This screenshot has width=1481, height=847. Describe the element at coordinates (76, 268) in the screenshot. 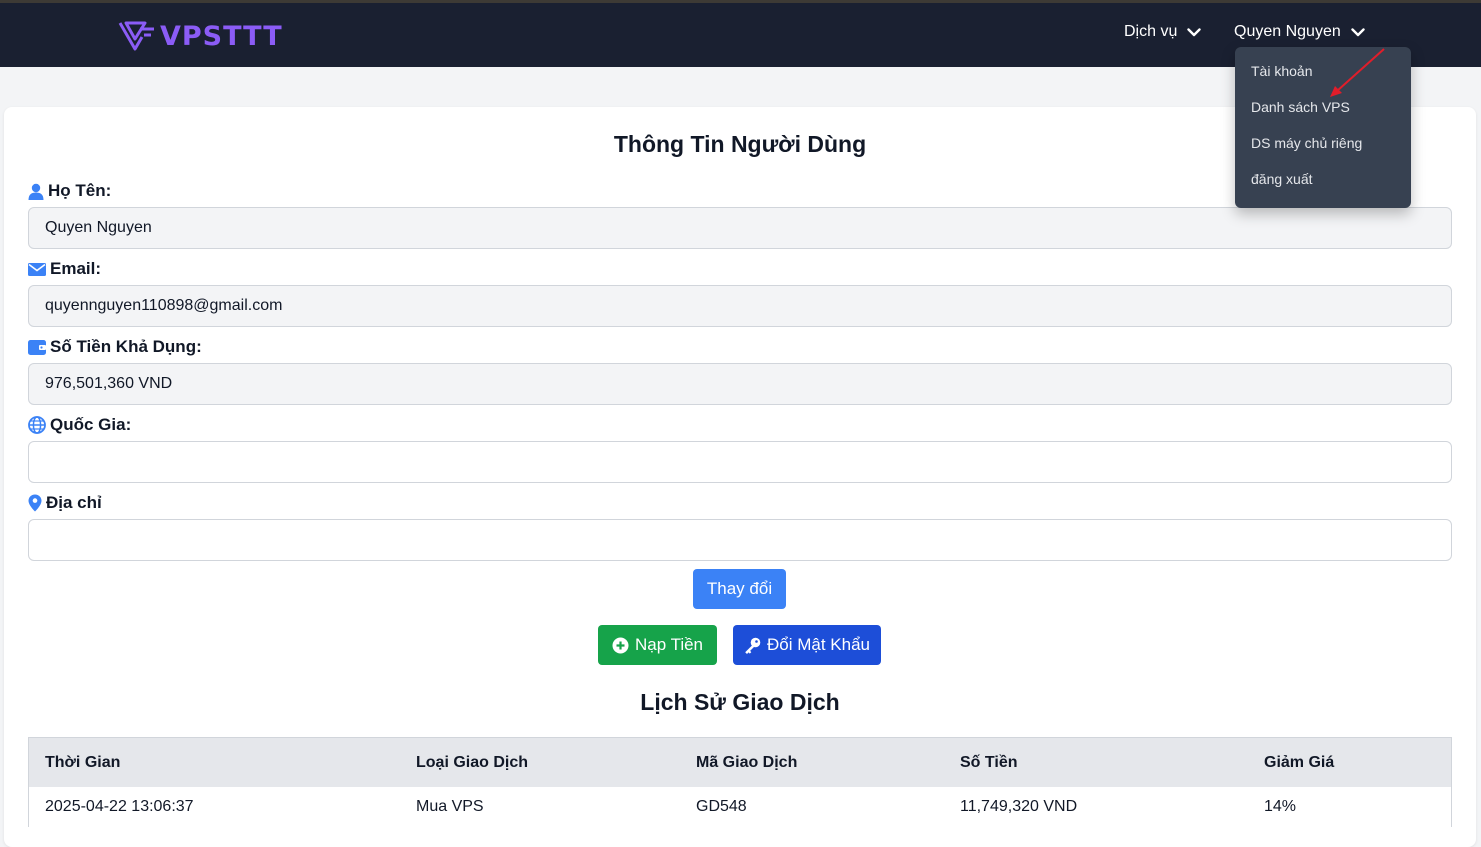

I see `email-label-text: Email:` at that location.